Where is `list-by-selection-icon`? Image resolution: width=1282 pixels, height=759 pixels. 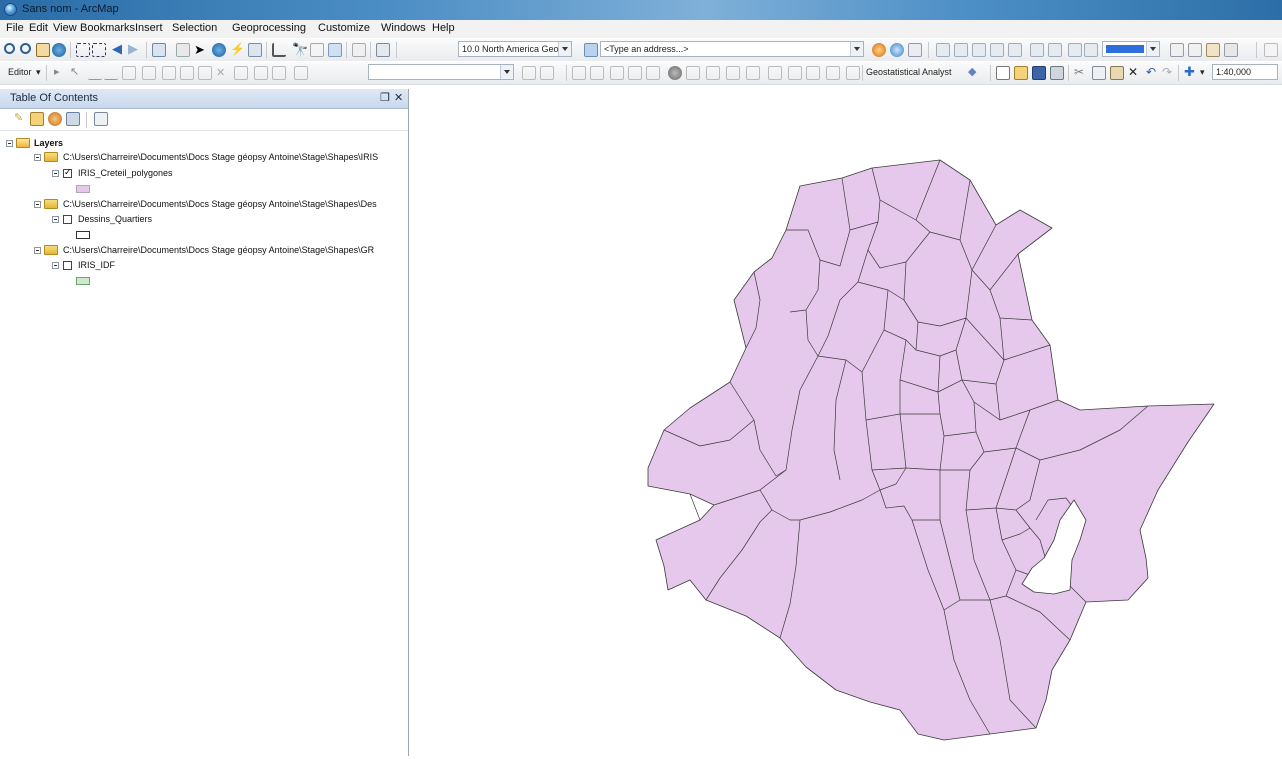 list-by-selection-icon is located at coordinates (73, 119).